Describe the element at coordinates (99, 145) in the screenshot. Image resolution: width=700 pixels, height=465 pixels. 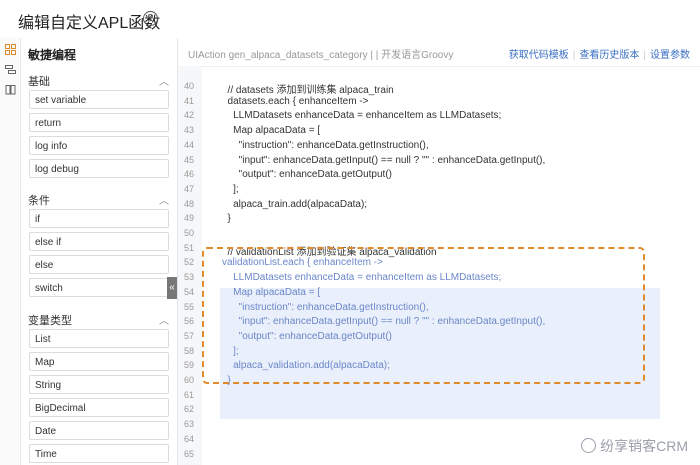
I see `sidebar-item-log-info: log info` at that location.